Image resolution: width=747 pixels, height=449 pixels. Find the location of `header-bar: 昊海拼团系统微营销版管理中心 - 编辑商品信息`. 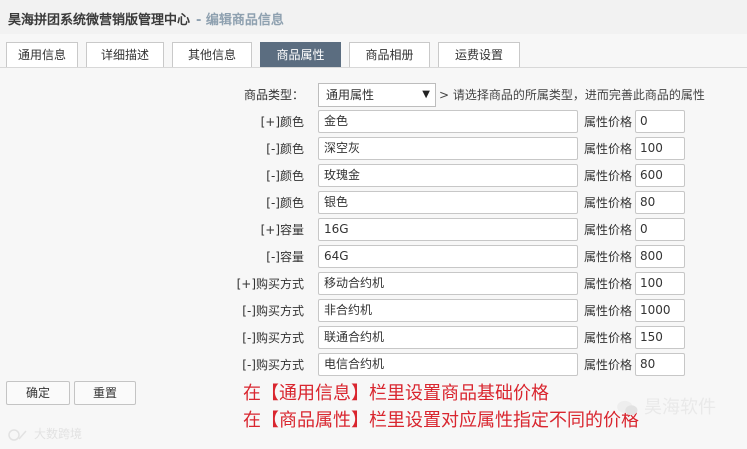

header-bar: 昊海拼团系统微营销版管理中心 - 编辑商品信息 is located at coordinates (373, 17).